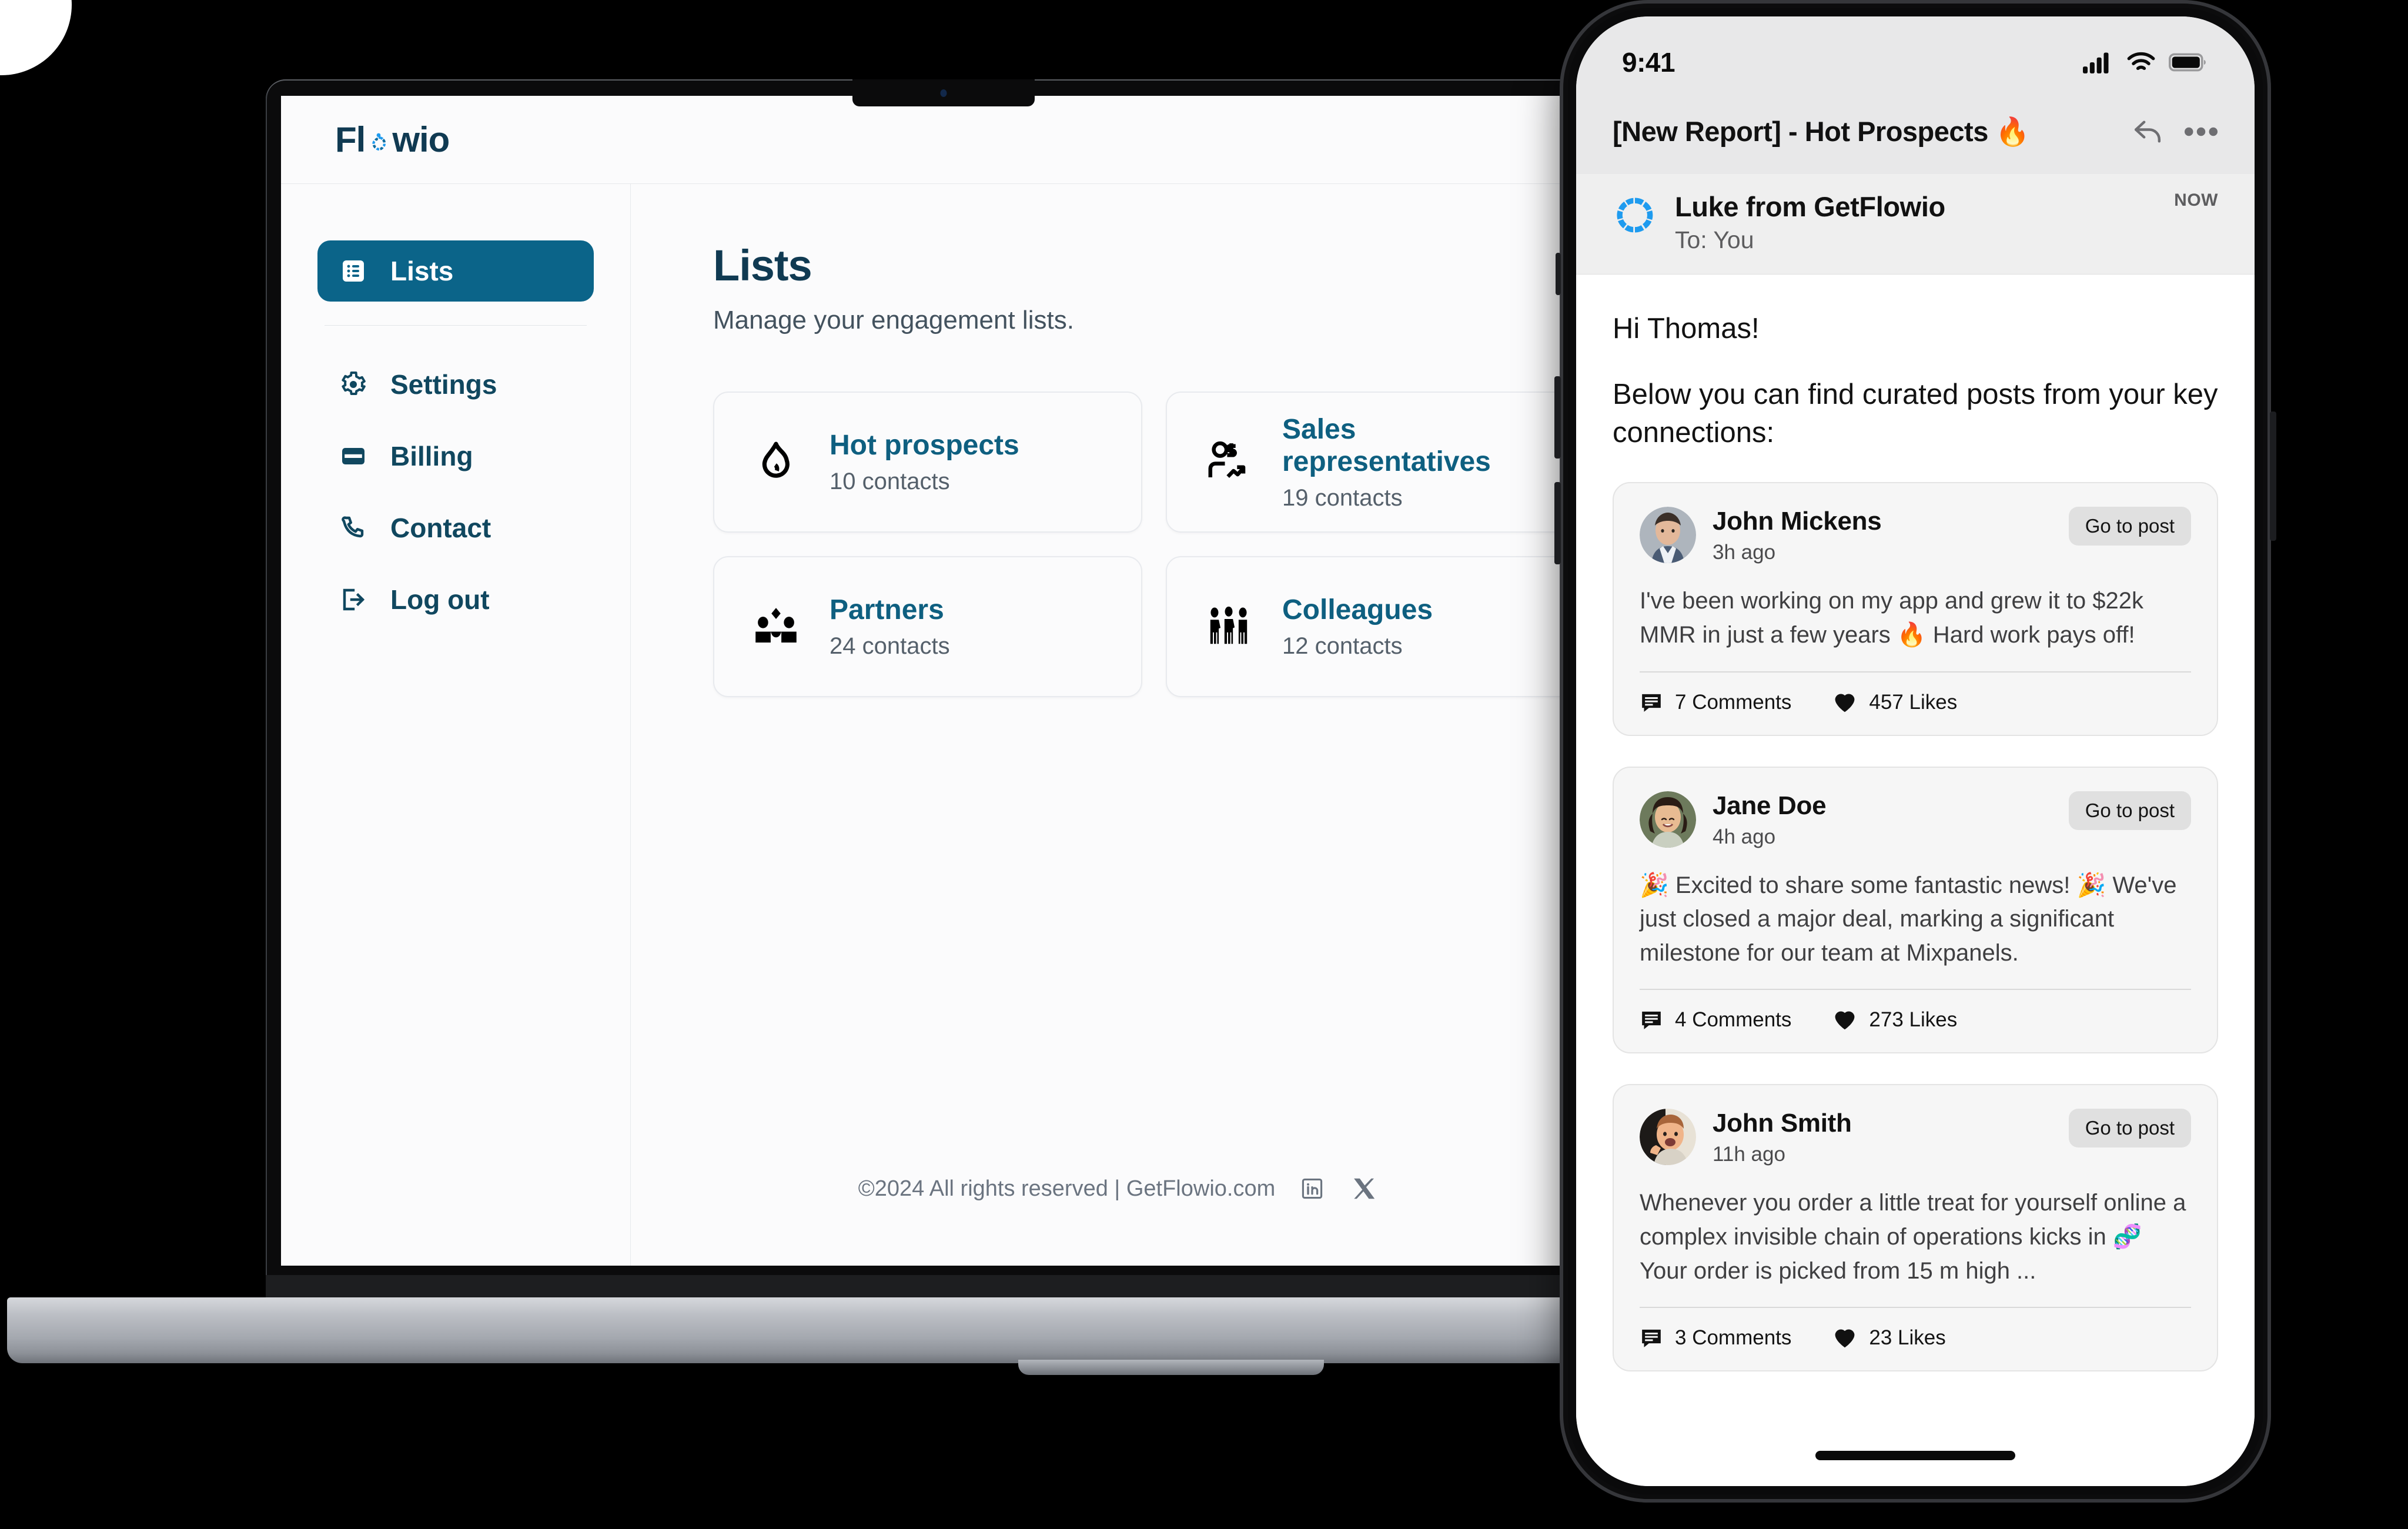 The width and height of the screenshot is (2408, 1529). Describe the element at coordinates (925, 445) in the screenshot. I see `list-card-title: Hot prospects` at that location.